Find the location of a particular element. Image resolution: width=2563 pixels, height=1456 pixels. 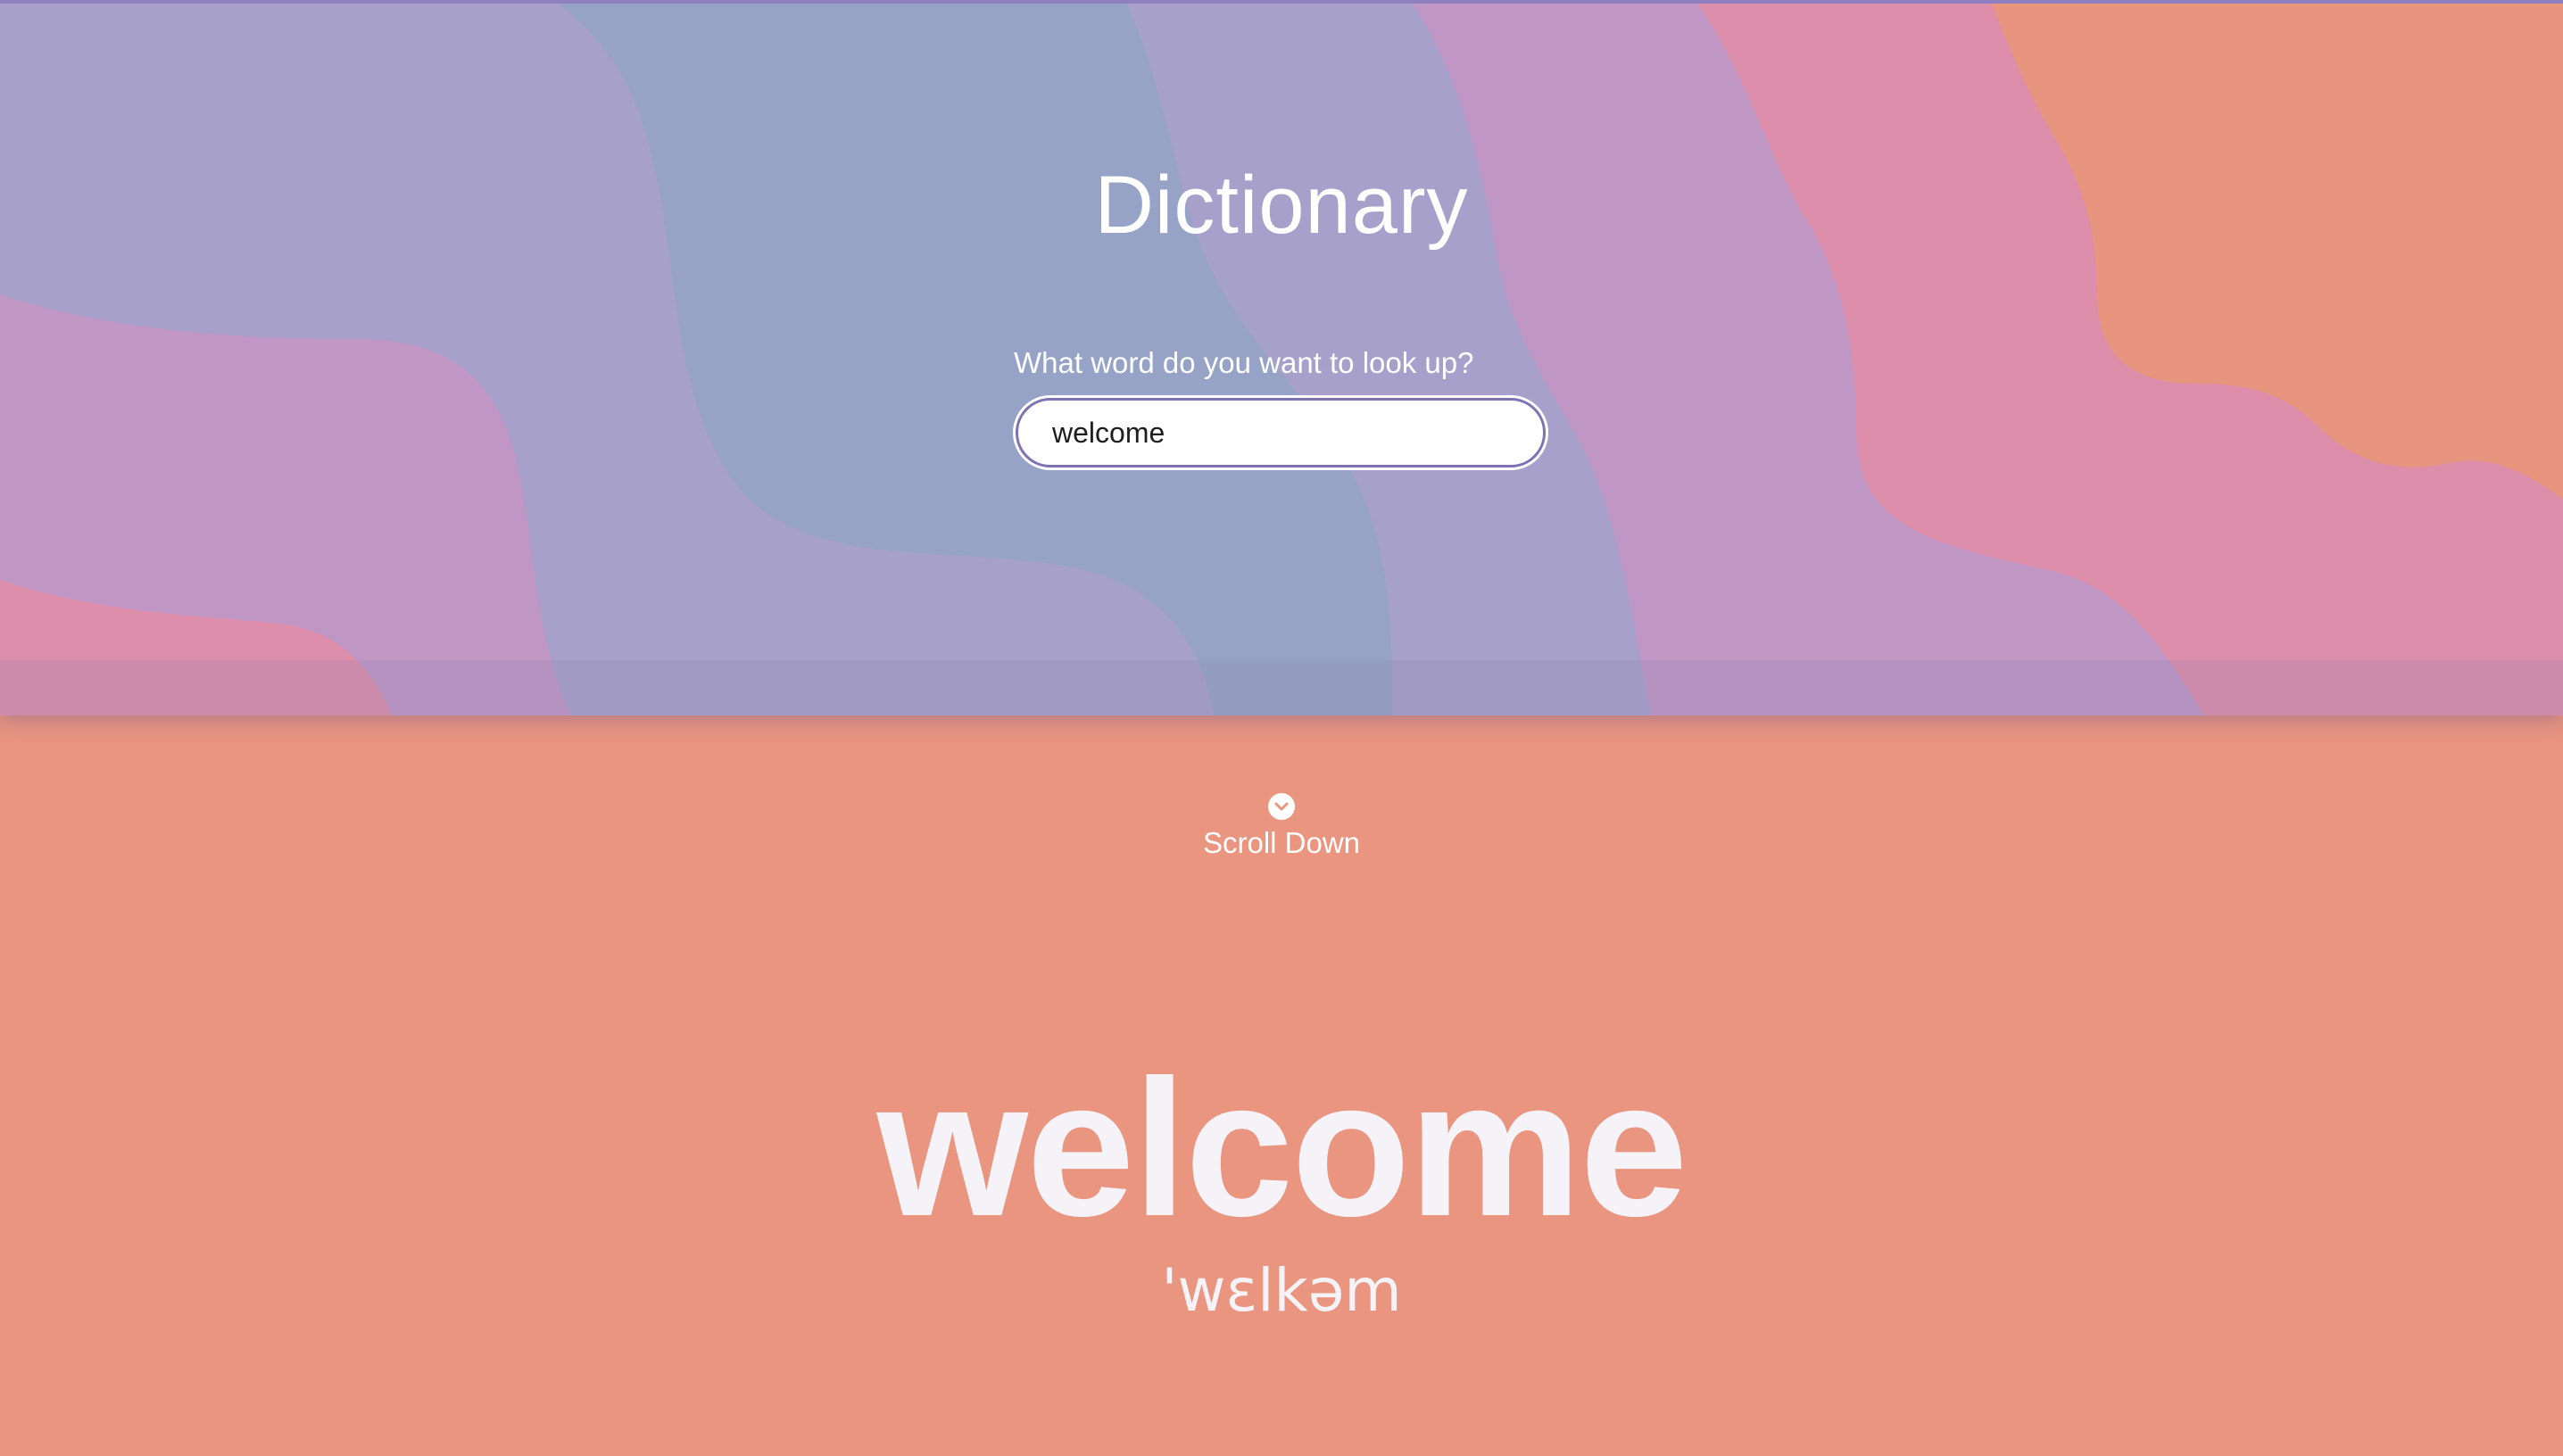

search-input is located at coordinates (1281, 433).